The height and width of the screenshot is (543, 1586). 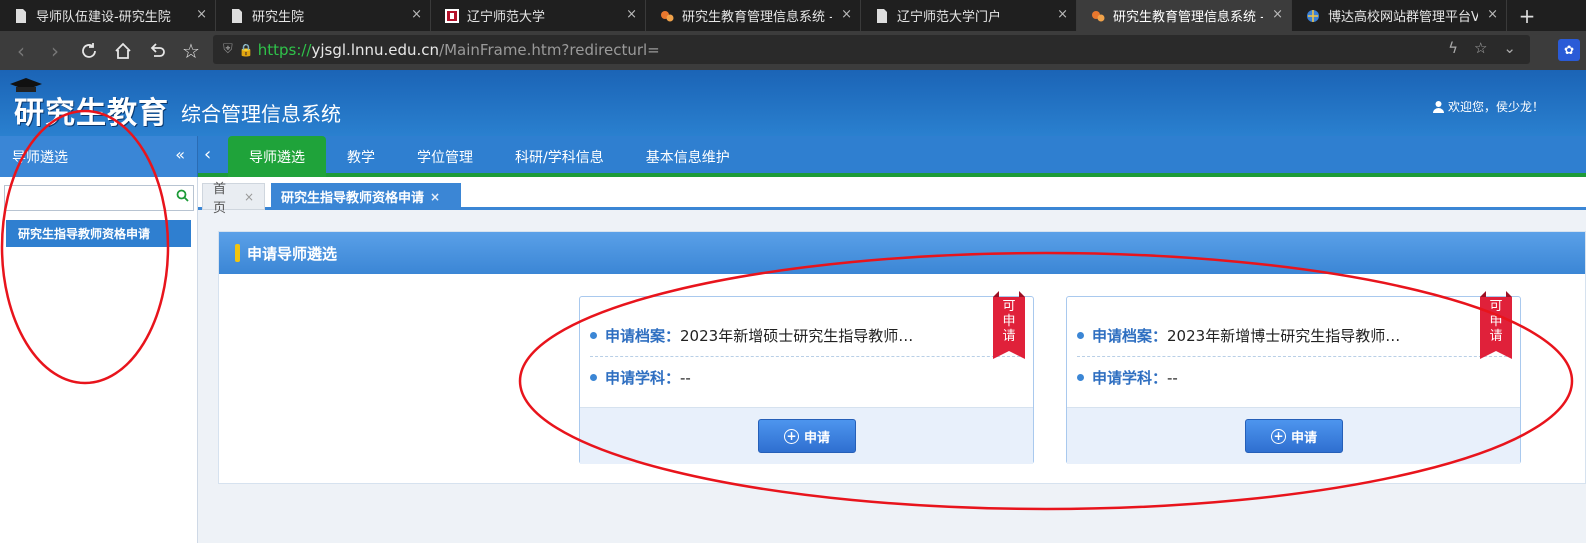 What do you see at coordinates (1303, 438) in the screenshot?
I see `apply-button-label: 申请` at bounding box center [1303, 438].